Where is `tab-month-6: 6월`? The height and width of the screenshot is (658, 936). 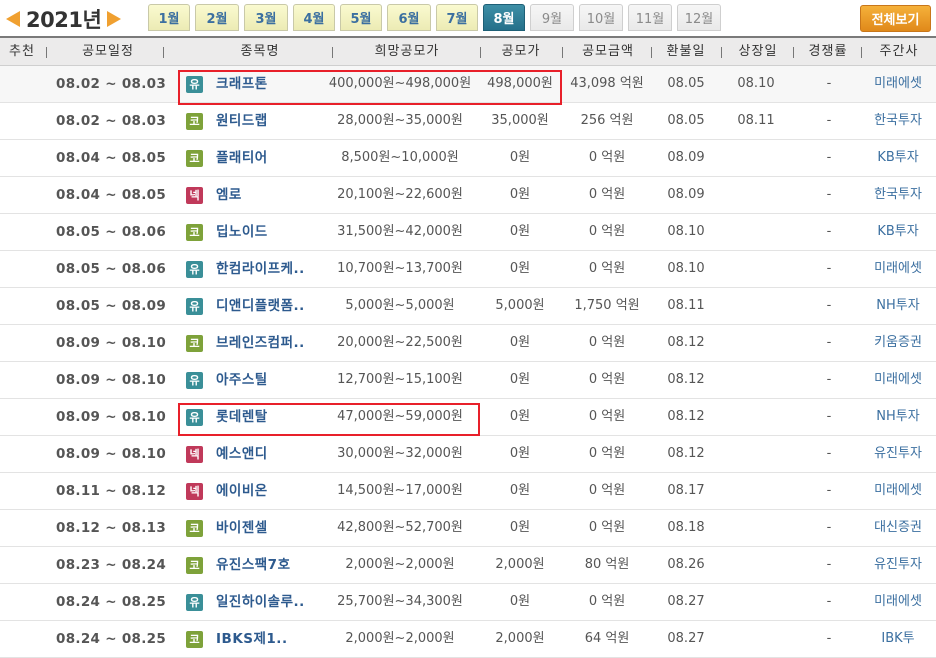
tab-month-6: 6월 is located at coordinates (409, 17).